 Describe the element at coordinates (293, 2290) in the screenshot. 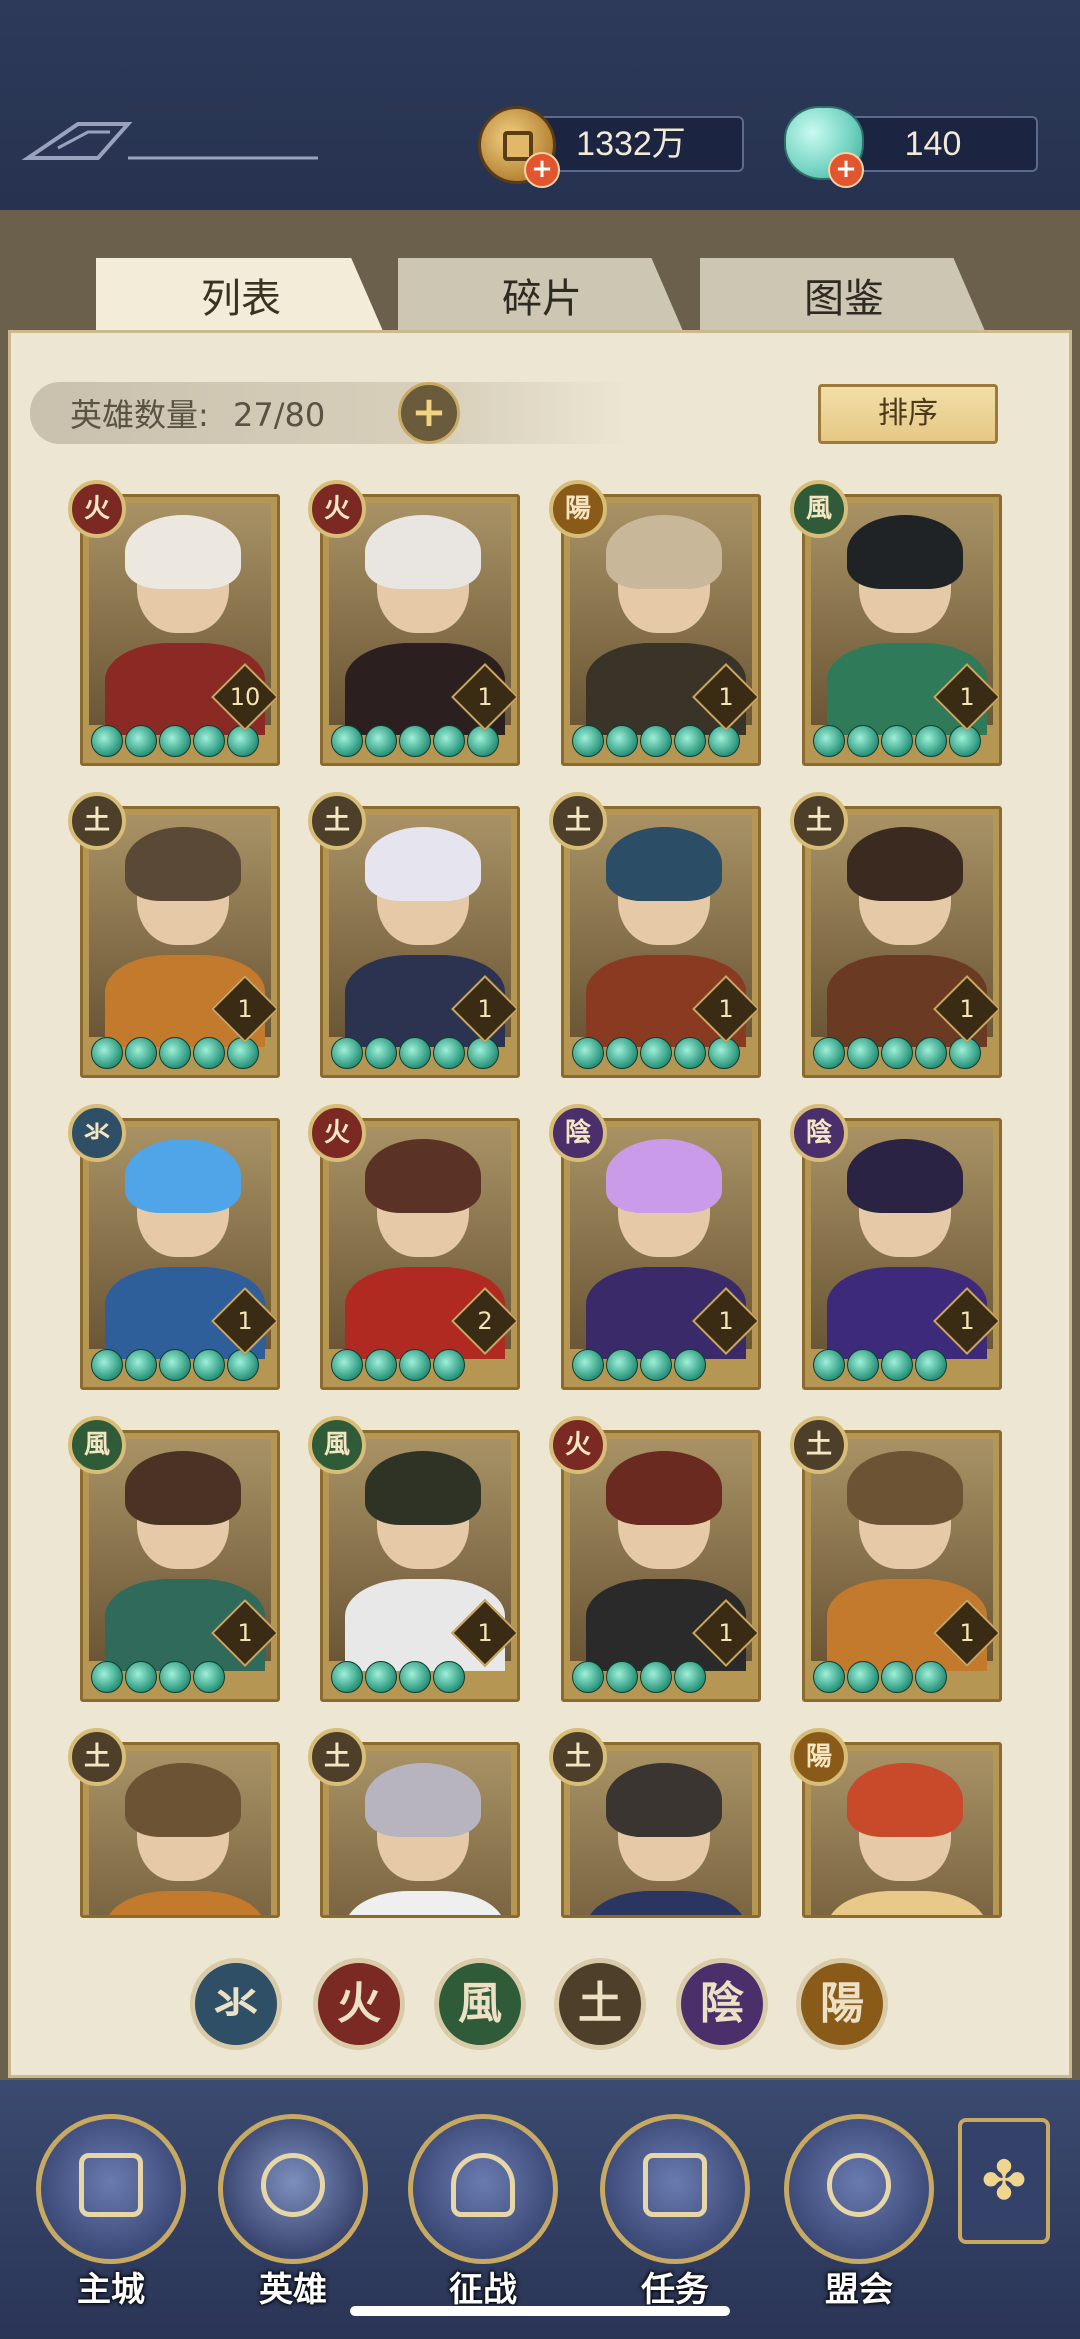

I see `nav-heroes-label: 英雄` at that location.